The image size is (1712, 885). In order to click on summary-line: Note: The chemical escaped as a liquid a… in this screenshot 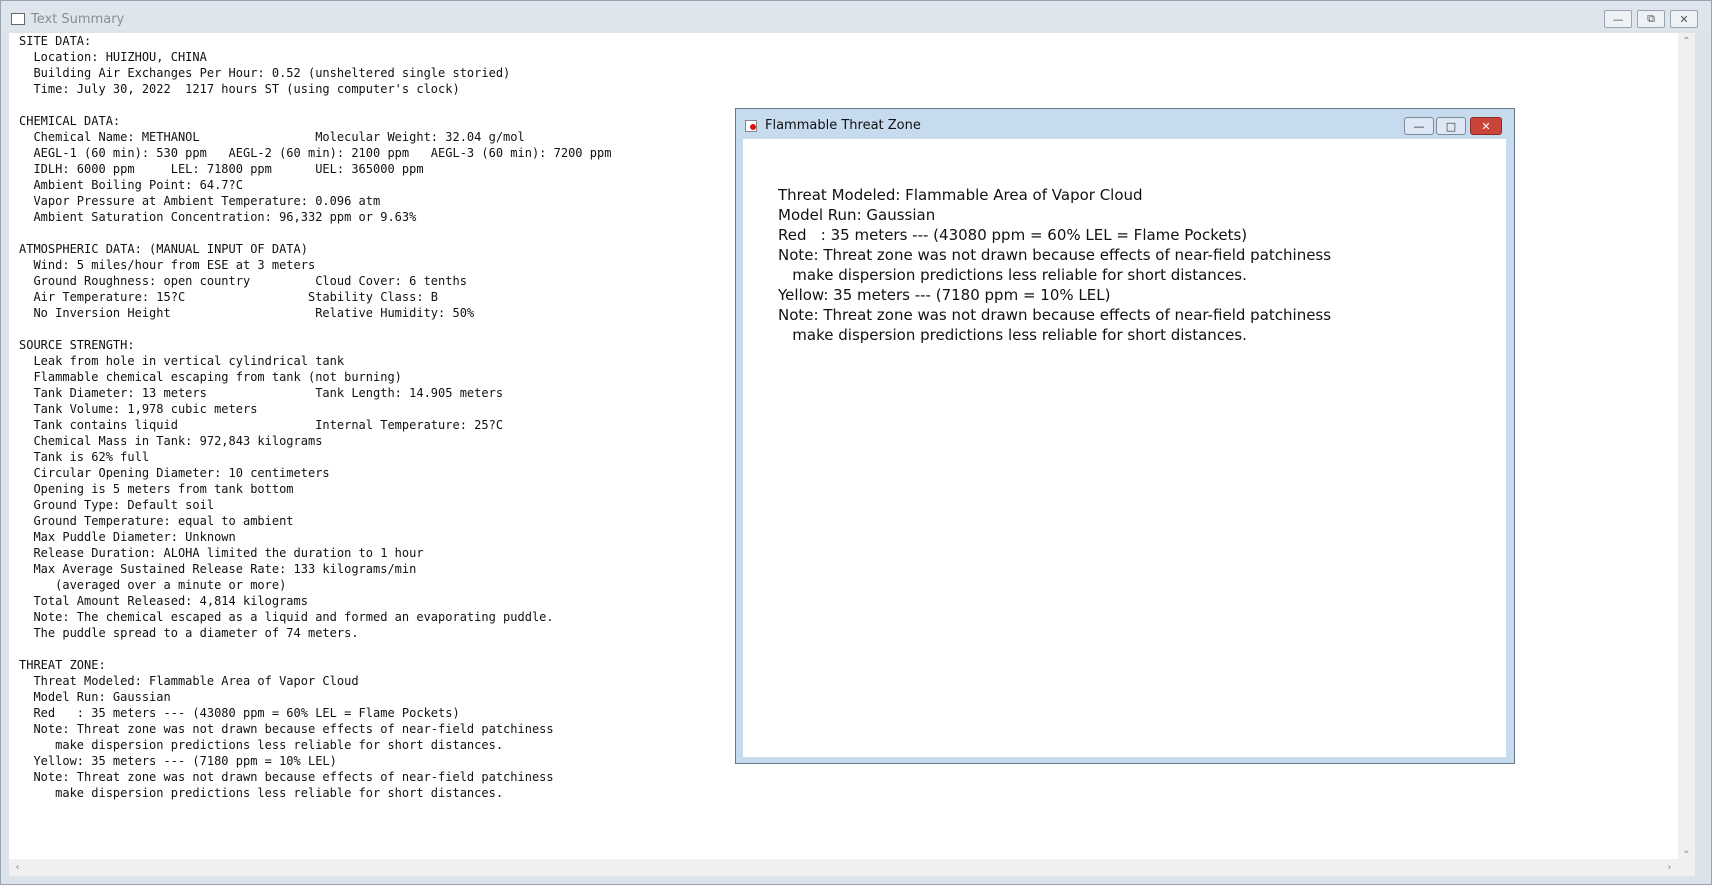, I will do `click(286, 617)`.